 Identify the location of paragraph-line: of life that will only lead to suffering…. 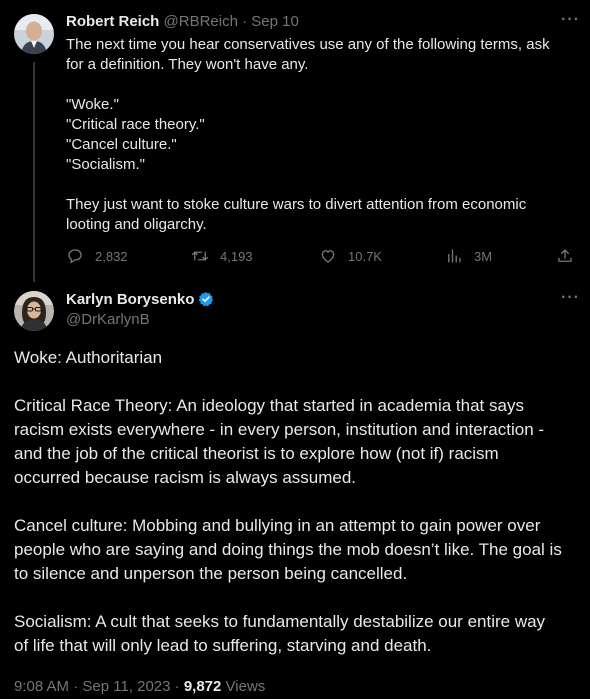
(223, 645).